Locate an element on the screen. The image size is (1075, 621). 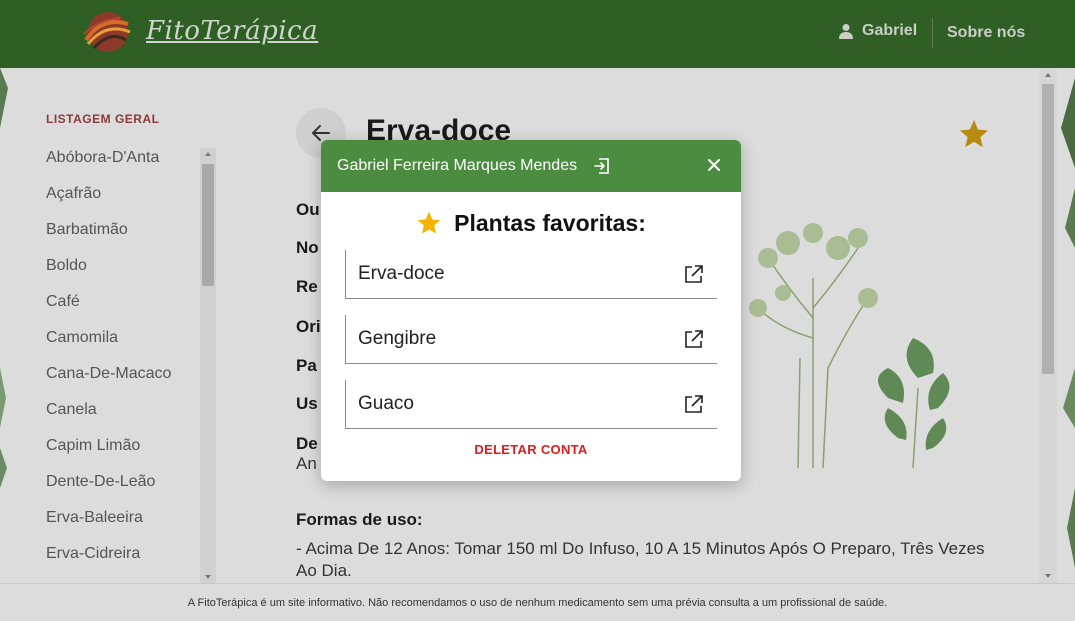
modal-header: Gabriel Ferreira Marques Mendes is located at coordinates (531, 166).